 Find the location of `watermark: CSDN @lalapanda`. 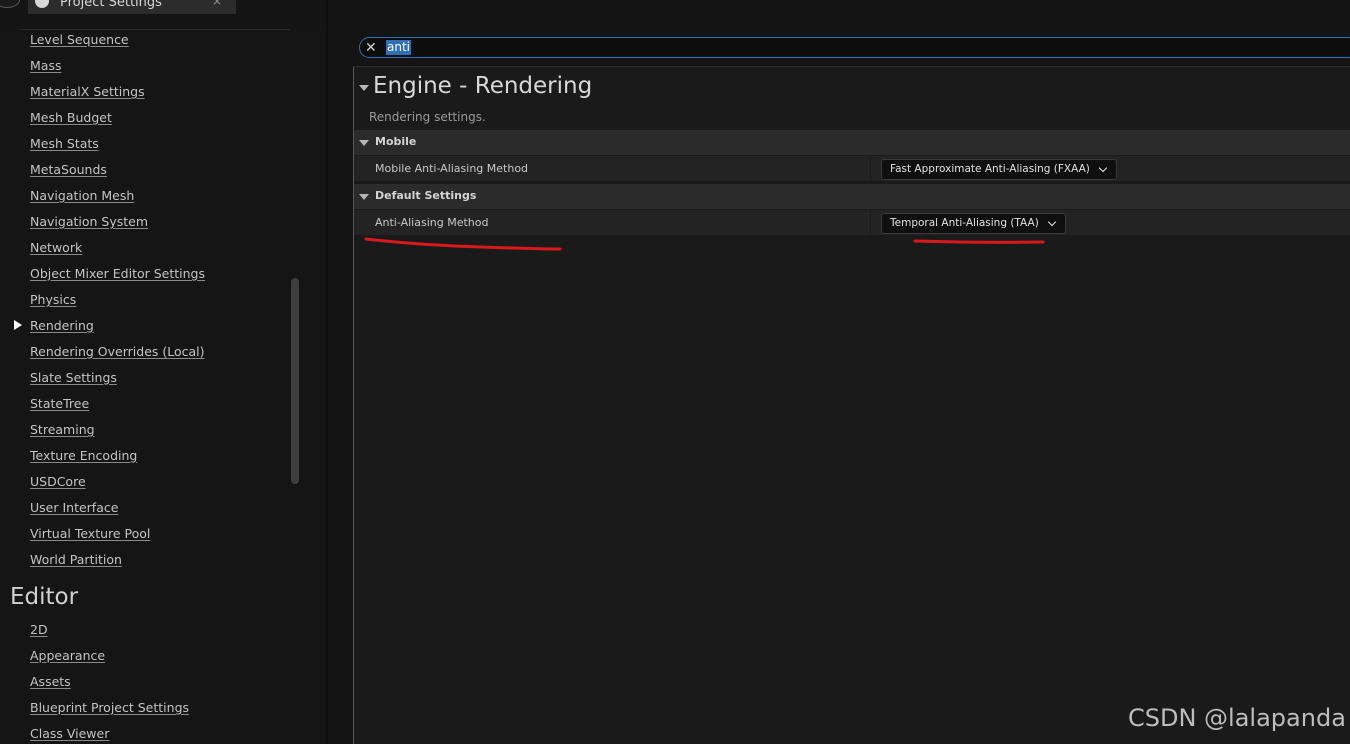

watermark: CSDN @lalapanda is located at coordinates (1237, 718).